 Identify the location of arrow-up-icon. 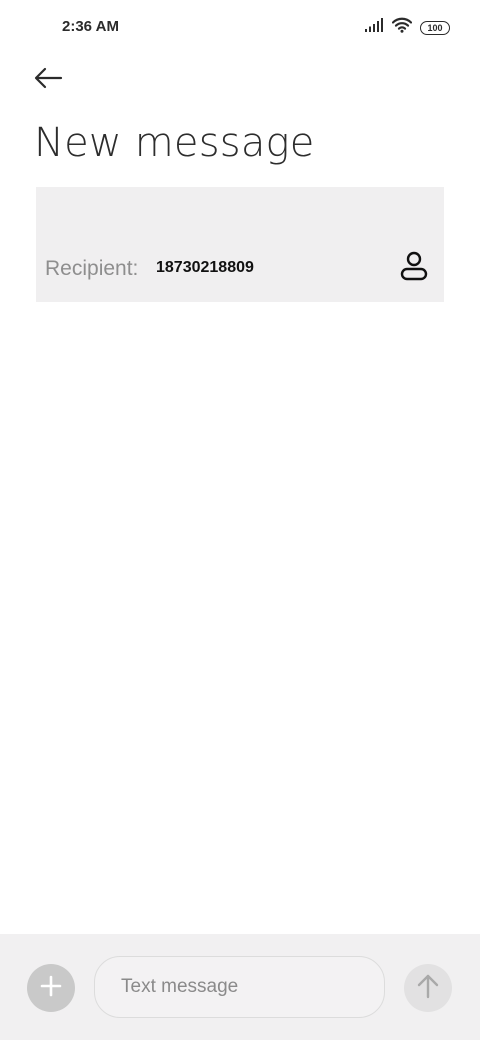
(428, 988).